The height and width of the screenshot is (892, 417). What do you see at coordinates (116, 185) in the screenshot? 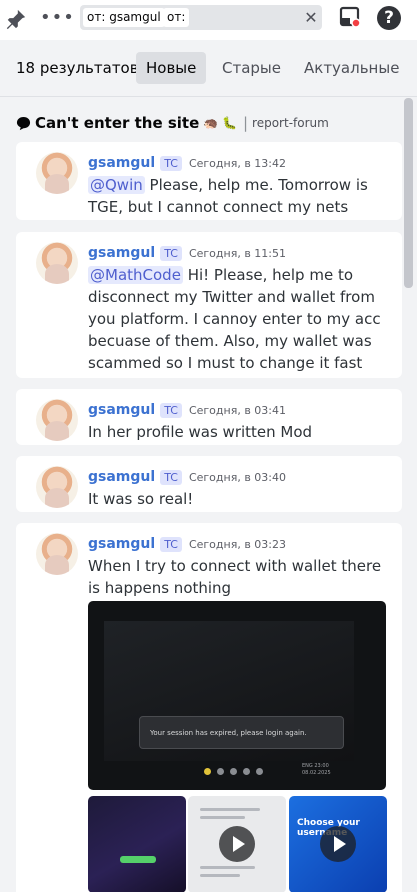
I see `user-mention: @Qwin` at bounding box center [116, 185].